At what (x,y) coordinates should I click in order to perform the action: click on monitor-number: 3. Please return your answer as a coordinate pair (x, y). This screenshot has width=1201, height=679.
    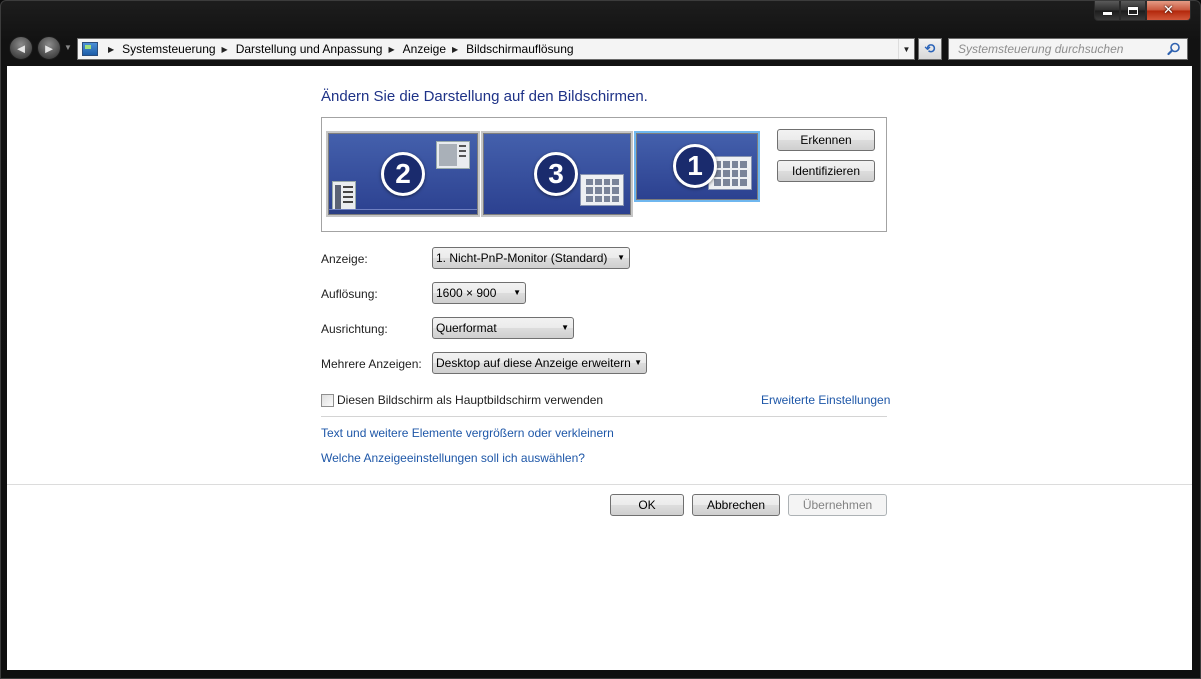
    Looking at the image, I should click on (556, 174).